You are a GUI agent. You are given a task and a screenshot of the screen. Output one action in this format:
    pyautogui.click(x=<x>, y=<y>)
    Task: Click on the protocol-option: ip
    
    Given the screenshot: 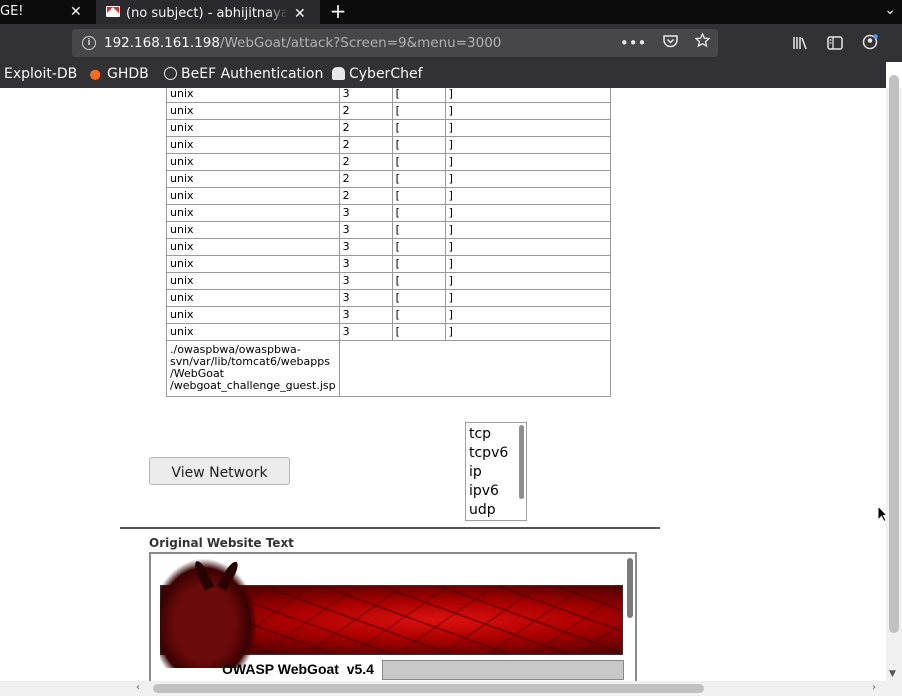 What is the action you would take?
    pyautogui.click(x=496, y=472)
    